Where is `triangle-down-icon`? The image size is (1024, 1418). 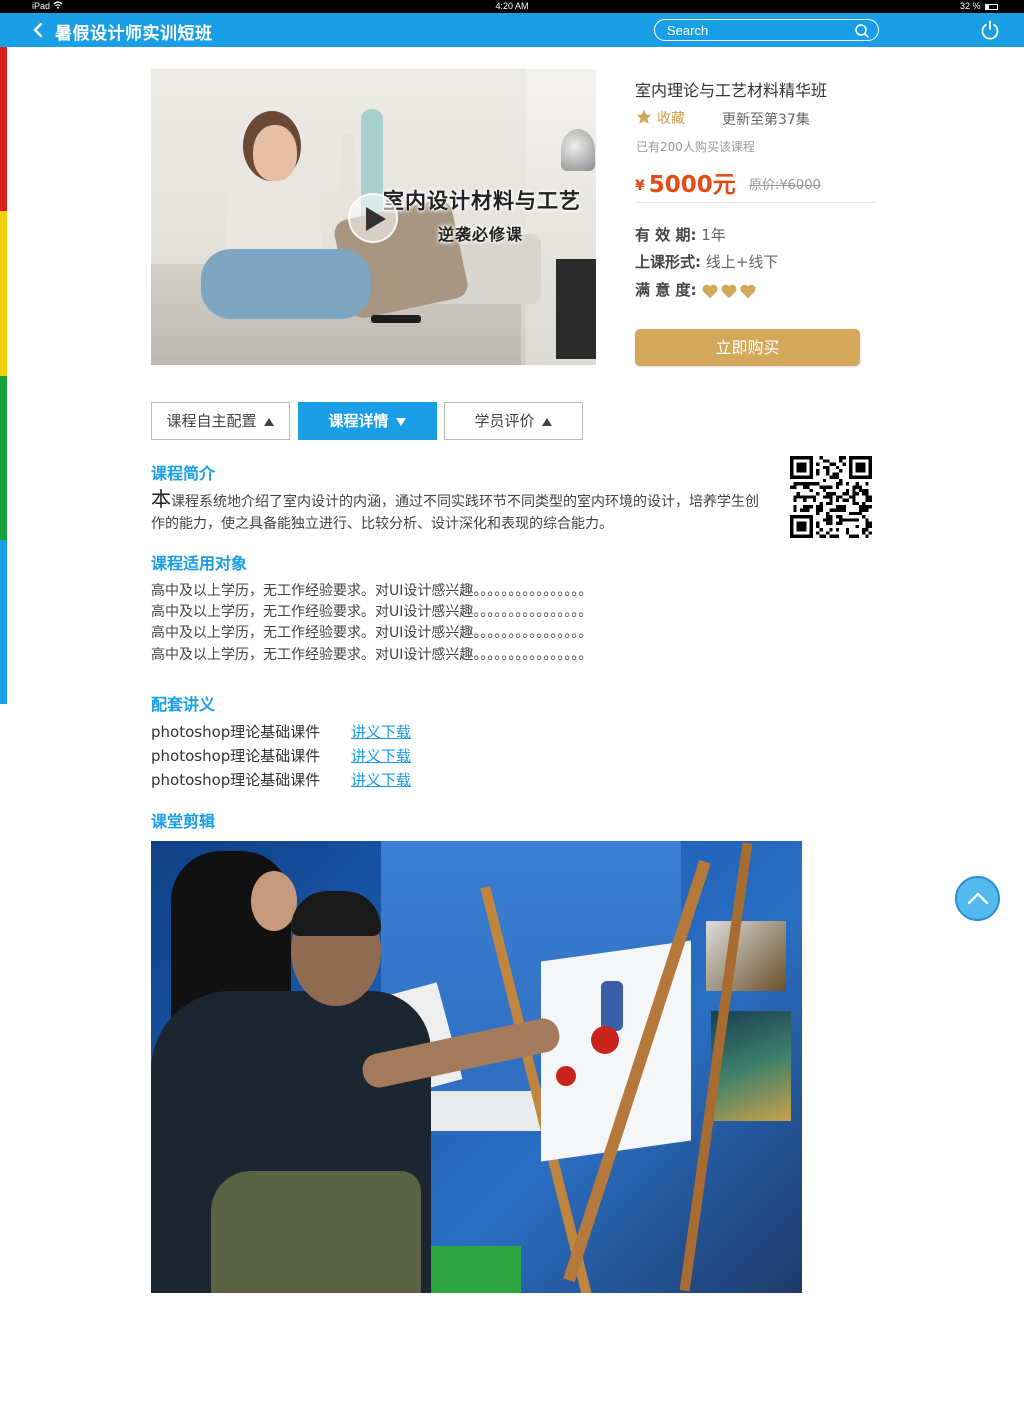
triangle-down-icon is located at coordinates (400, 422).